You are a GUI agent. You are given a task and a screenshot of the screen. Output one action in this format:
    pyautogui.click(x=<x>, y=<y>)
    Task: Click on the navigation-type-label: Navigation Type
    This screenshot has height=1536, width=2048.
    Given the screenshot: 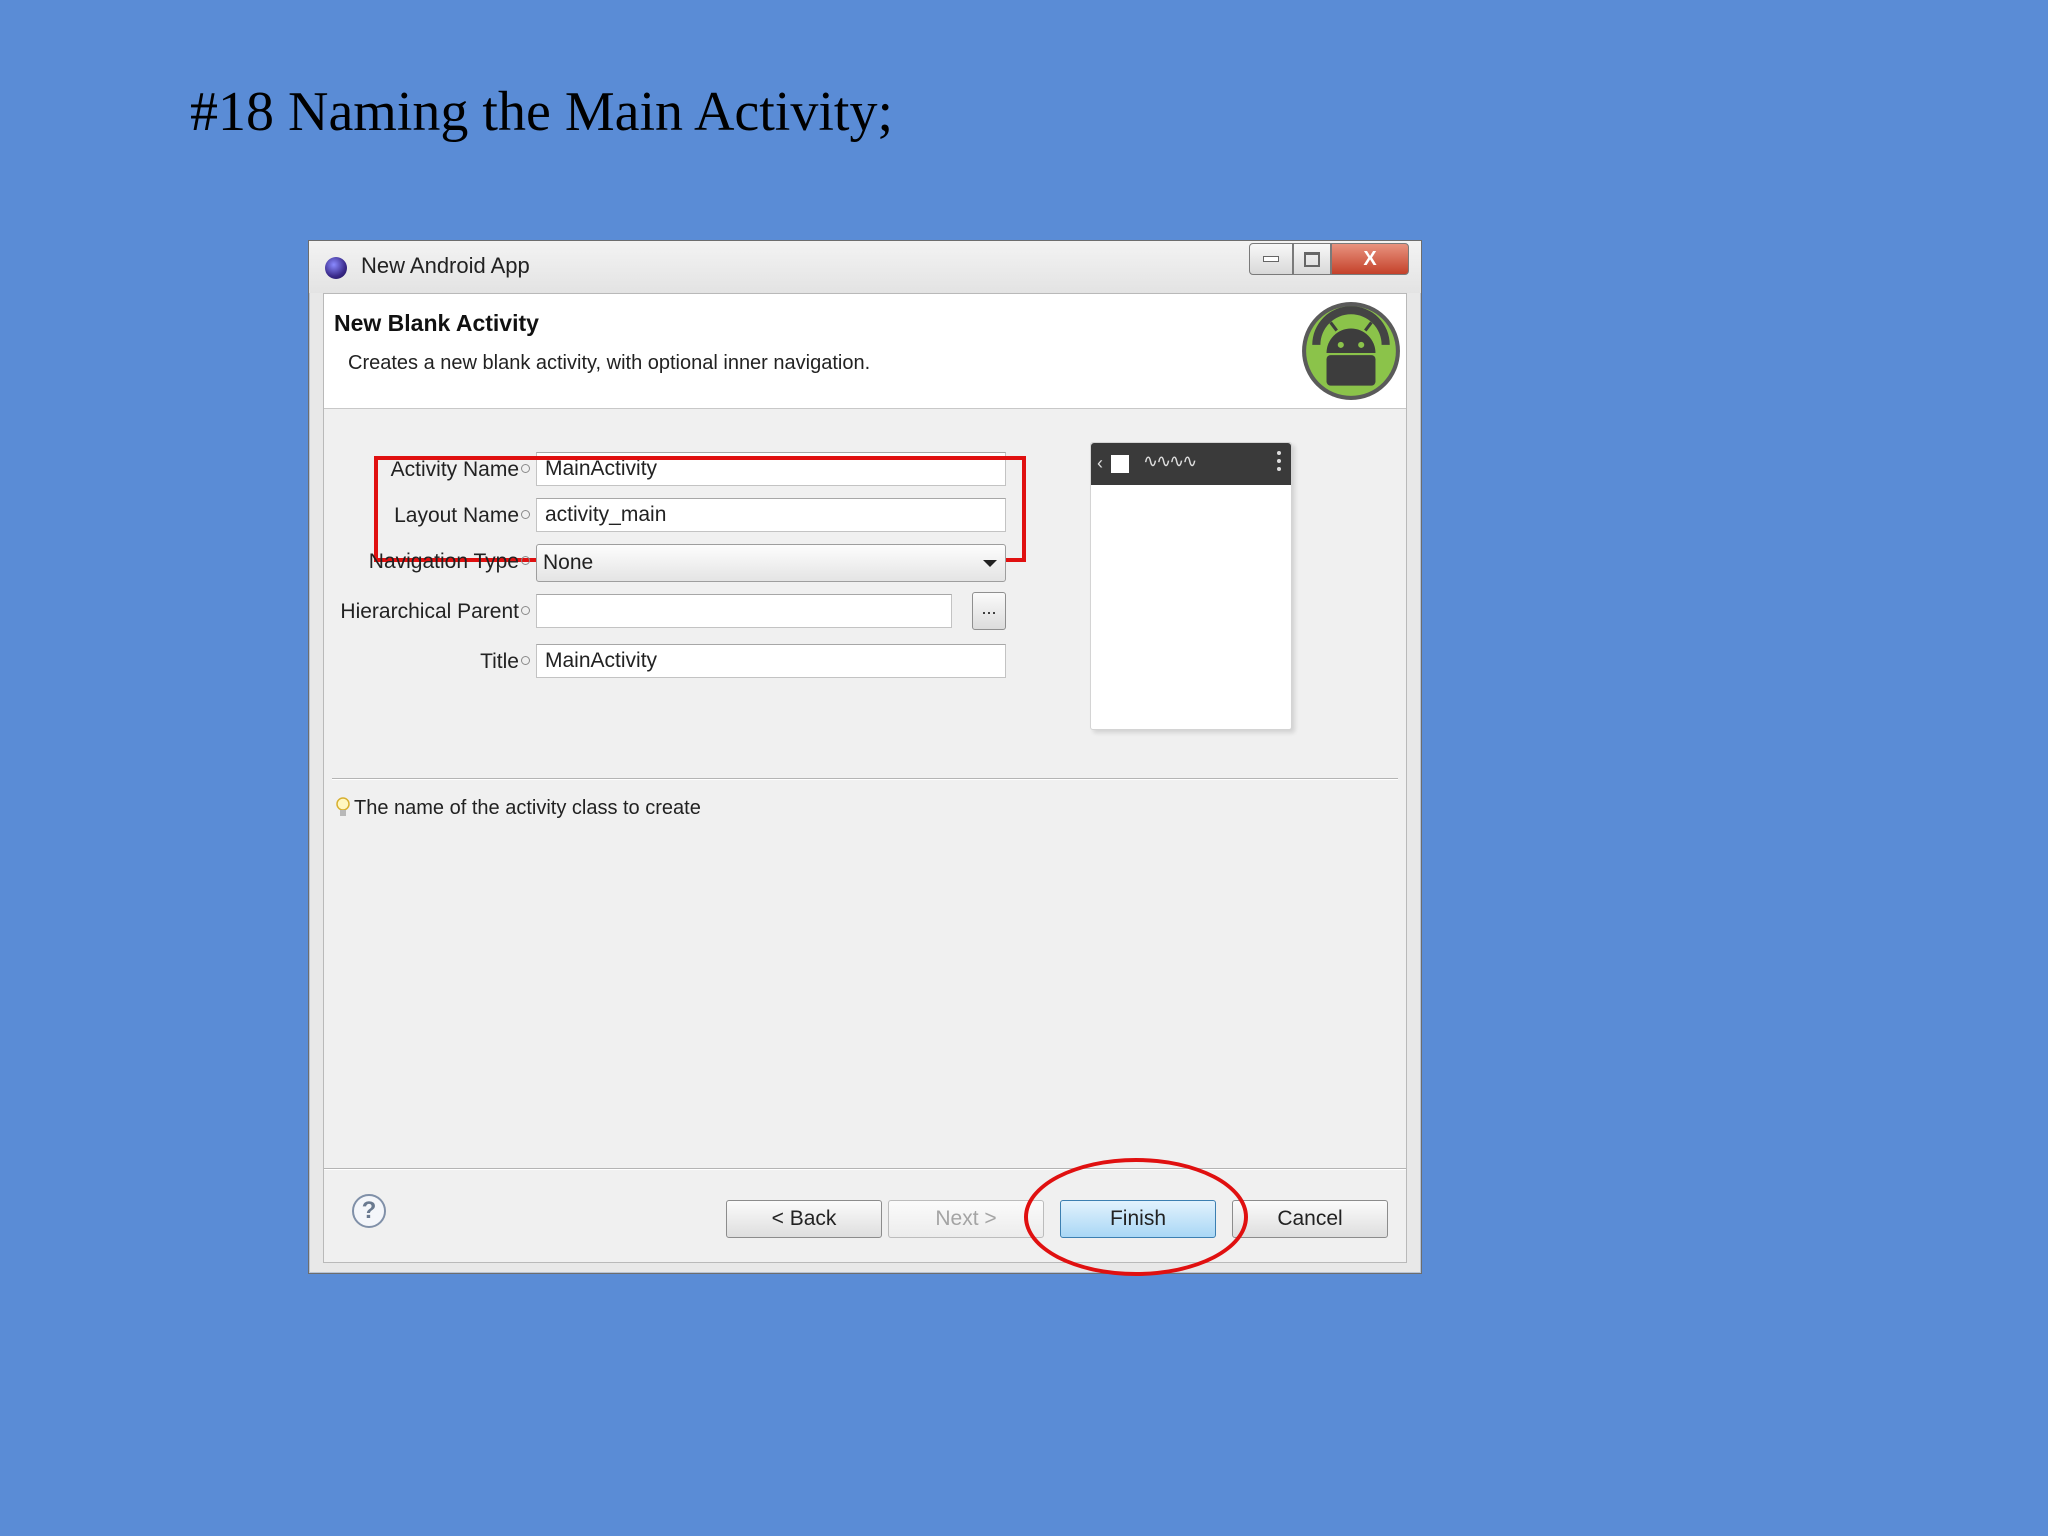 What is the action you would take?
    pyautogui.click(x=449, y=562)
    